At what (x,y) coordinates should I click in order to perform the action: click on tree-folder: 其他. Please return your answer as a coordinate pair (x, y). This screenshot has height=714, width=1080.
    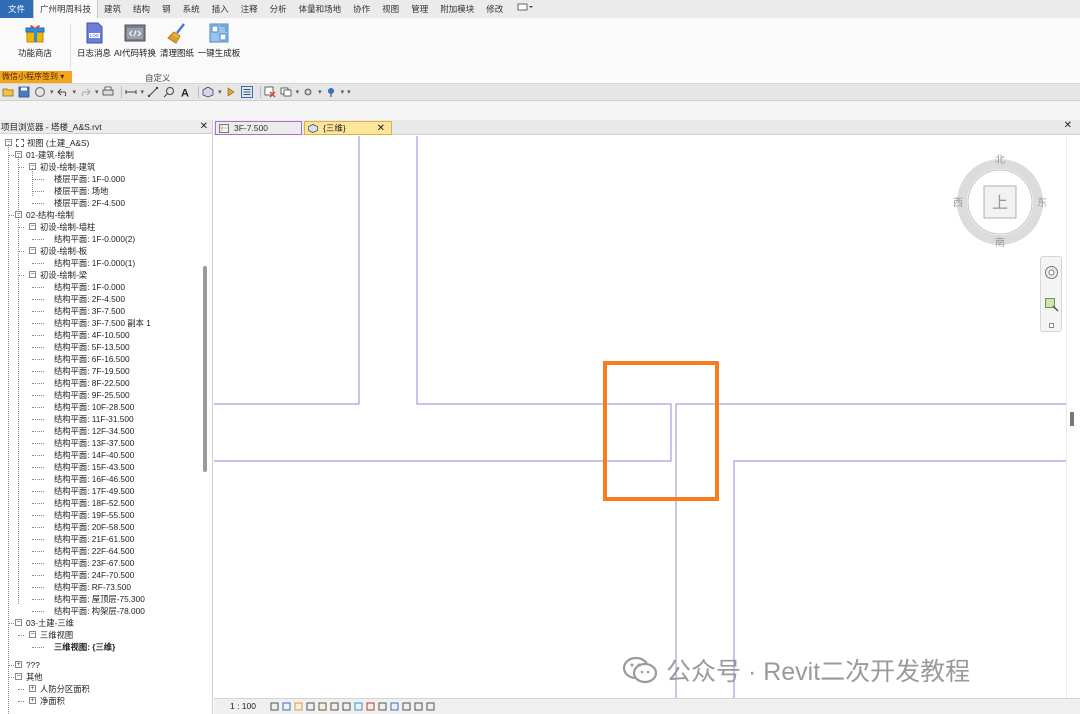
    Looking at the image, I should click on (34, 677).